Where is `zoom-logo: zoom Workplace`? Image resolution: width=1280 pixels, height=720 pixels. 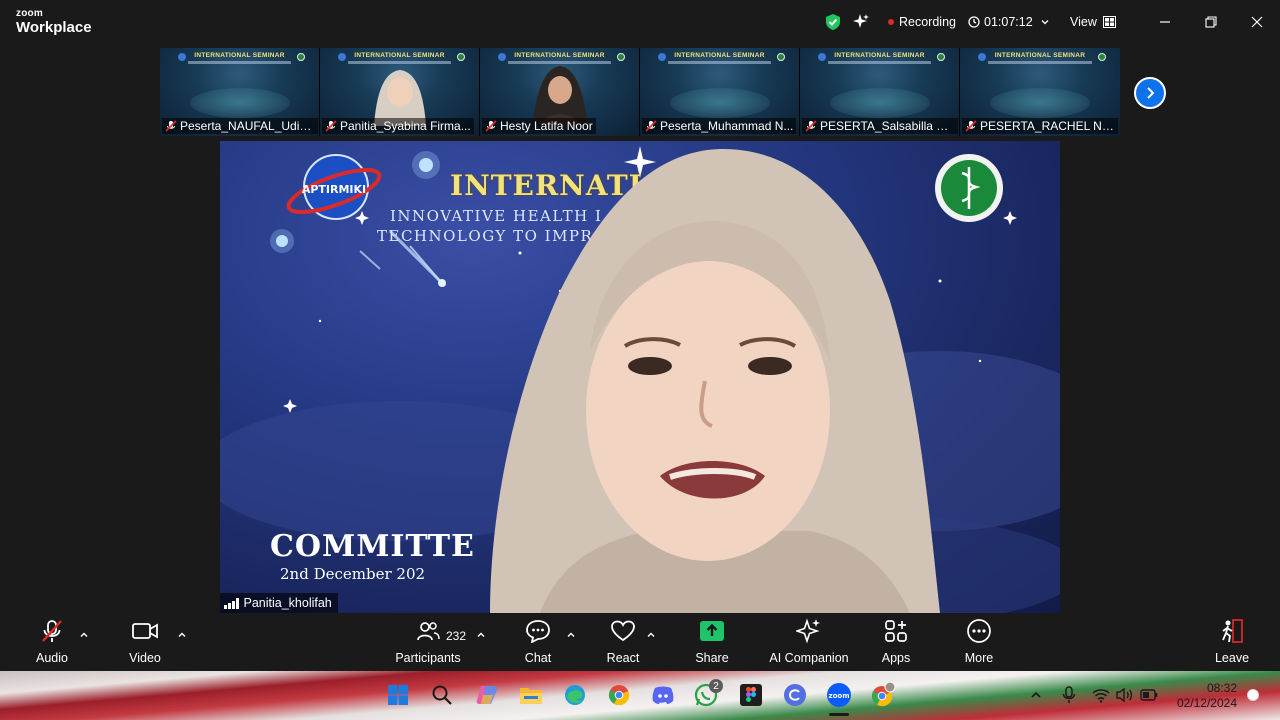 zoom-logo: zoom Workplace is located at coordinates (54, 22).